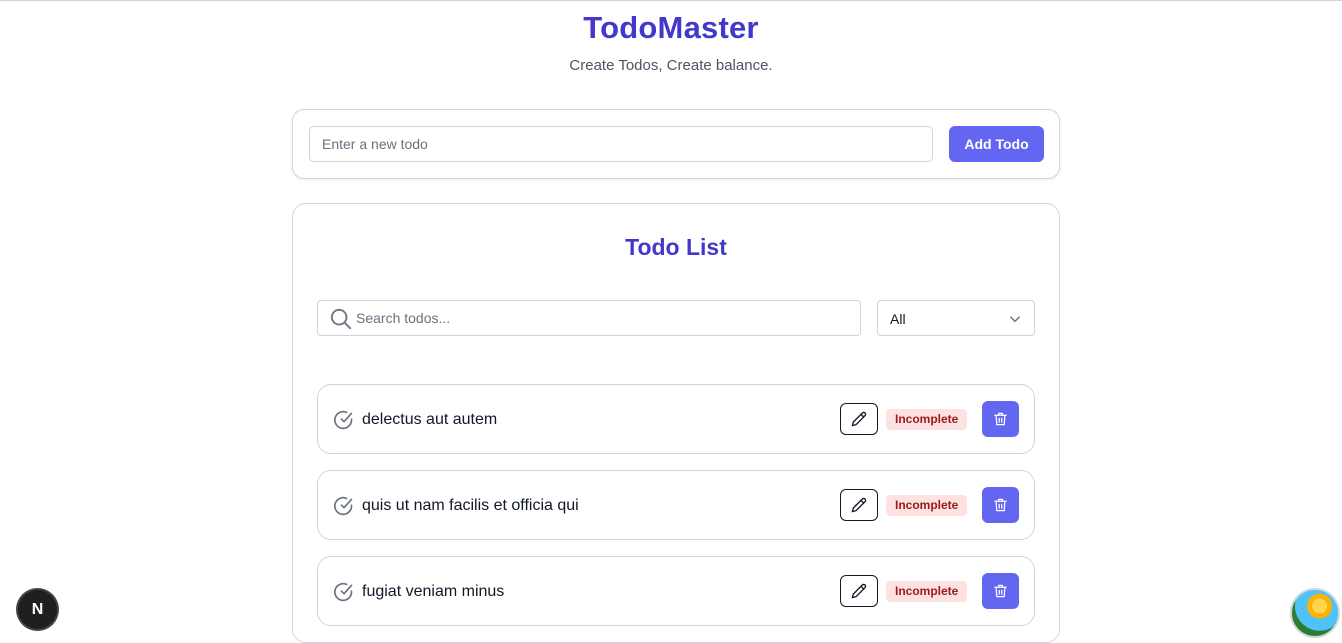 The height and width of the screenshot is (643, 1342). I want to click on search-box, so click(589, 318).